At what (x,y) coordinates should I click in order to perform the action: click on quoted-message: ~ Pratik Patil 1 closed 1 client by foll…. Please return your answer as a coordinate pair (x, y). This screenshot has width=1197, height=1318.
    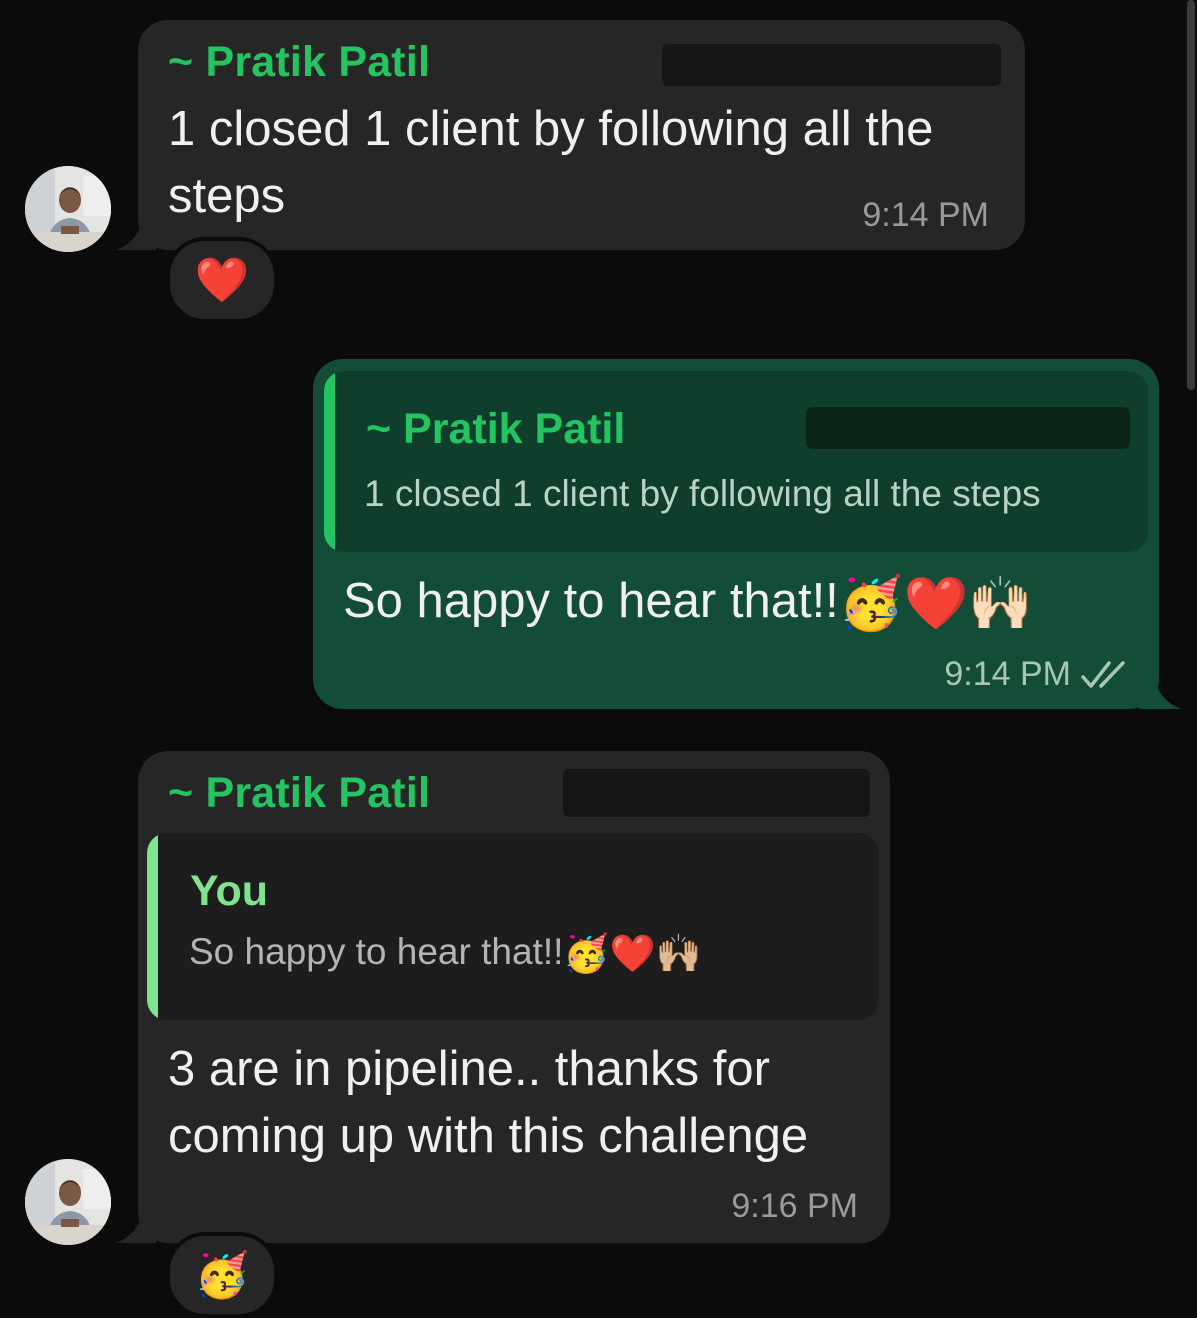
    Looking at the image, I should click on (736, 461).